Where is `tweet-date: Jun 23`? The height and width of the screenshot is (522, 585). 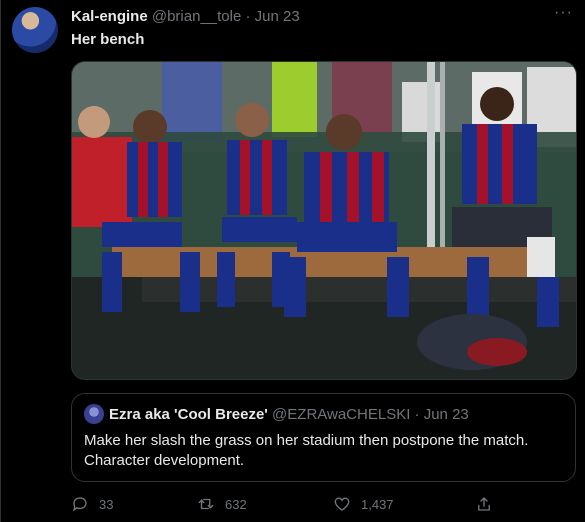 tweet-date: Jun 23 is located at coordinates (277, 16).